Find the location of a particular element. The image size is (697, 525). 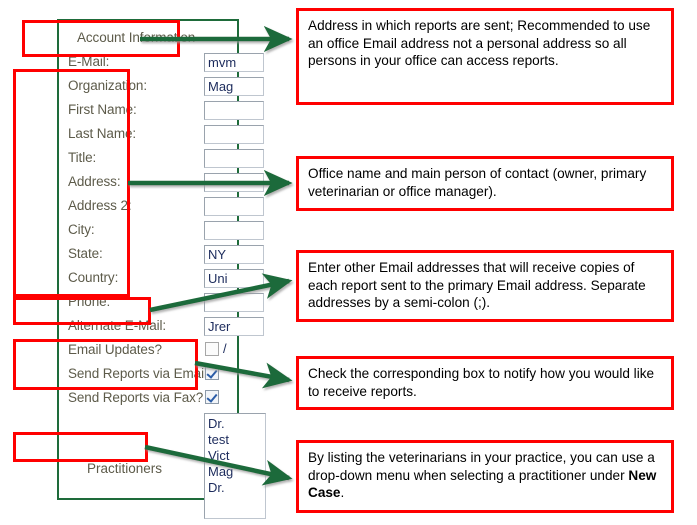

highlight-practitioners is located at coordinates (80, 447).